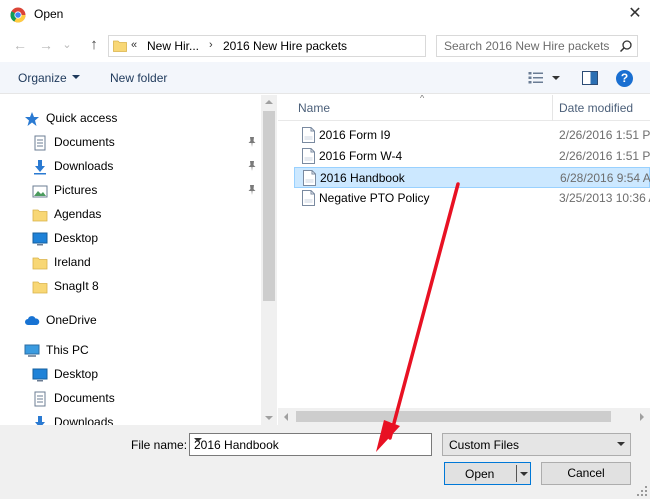 This screenshot has width=650, height=499. I want to click on nav-item-ireland: Ireland, so click(130, 263).